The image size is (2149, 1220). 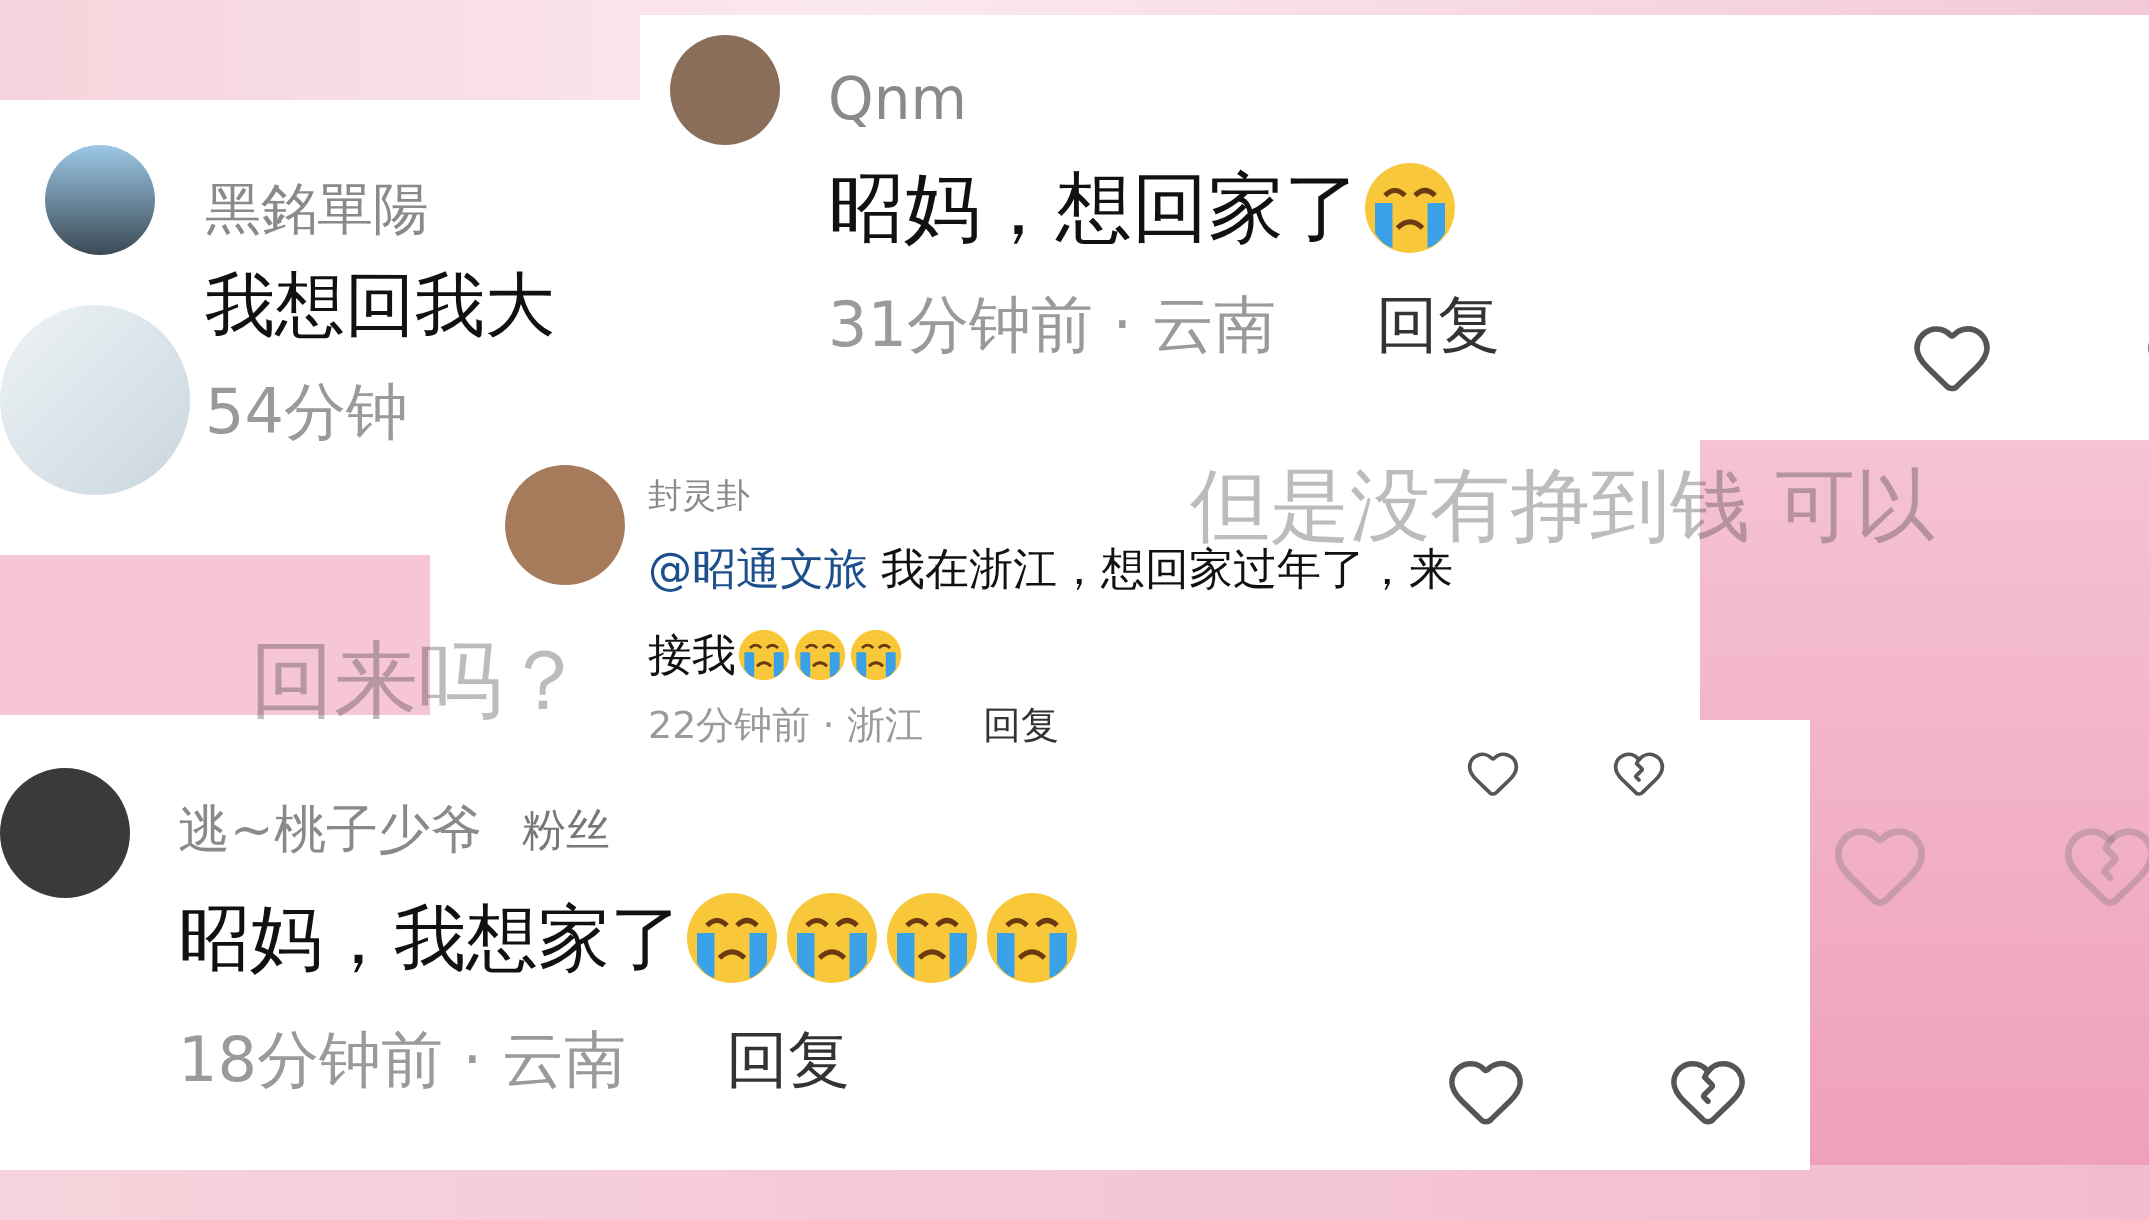 I want to click on comment-time: 31分钟前 · 云南, so click(x=1052, y=324).